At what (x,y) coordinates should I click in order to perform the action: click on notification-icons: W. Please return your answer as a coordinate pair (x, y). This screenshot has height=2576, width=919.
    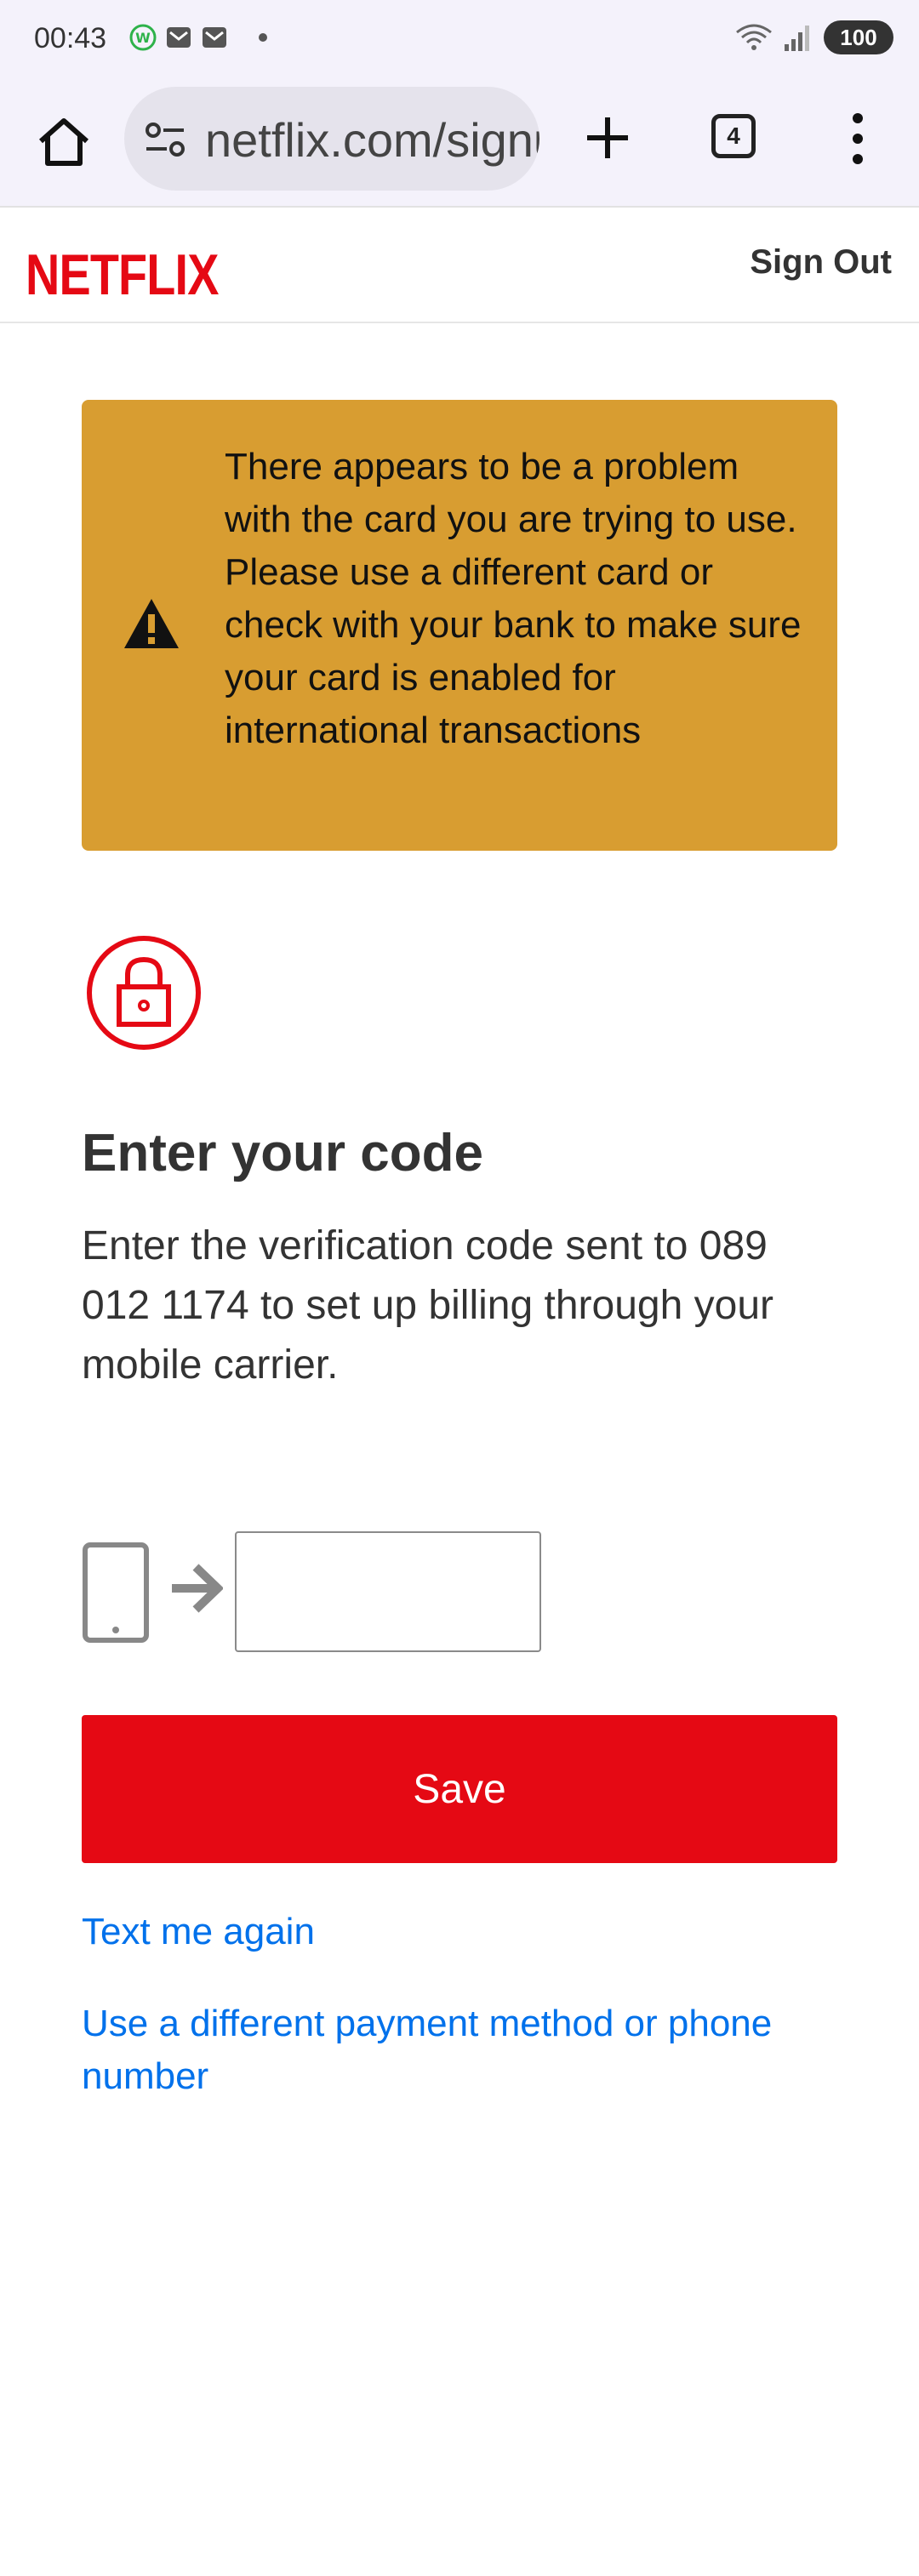
    Looking at the image, I should click on (198, 38).